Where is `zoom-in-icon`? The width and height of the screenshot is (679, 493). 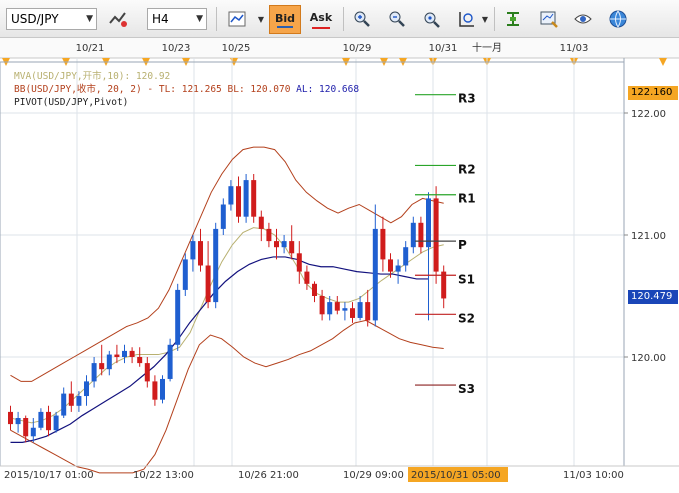 zoom-in-icon is located at coordinates (362, 19).